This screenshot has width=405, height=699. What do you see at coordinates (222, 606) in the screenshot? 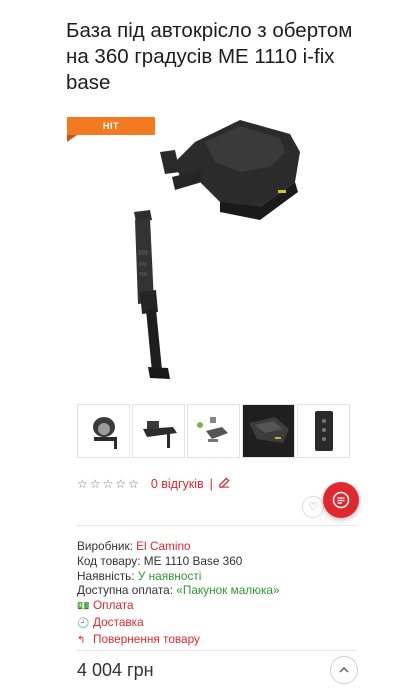
I see `payment-row: 💵 Оплата` at bounding box center [222, 606].